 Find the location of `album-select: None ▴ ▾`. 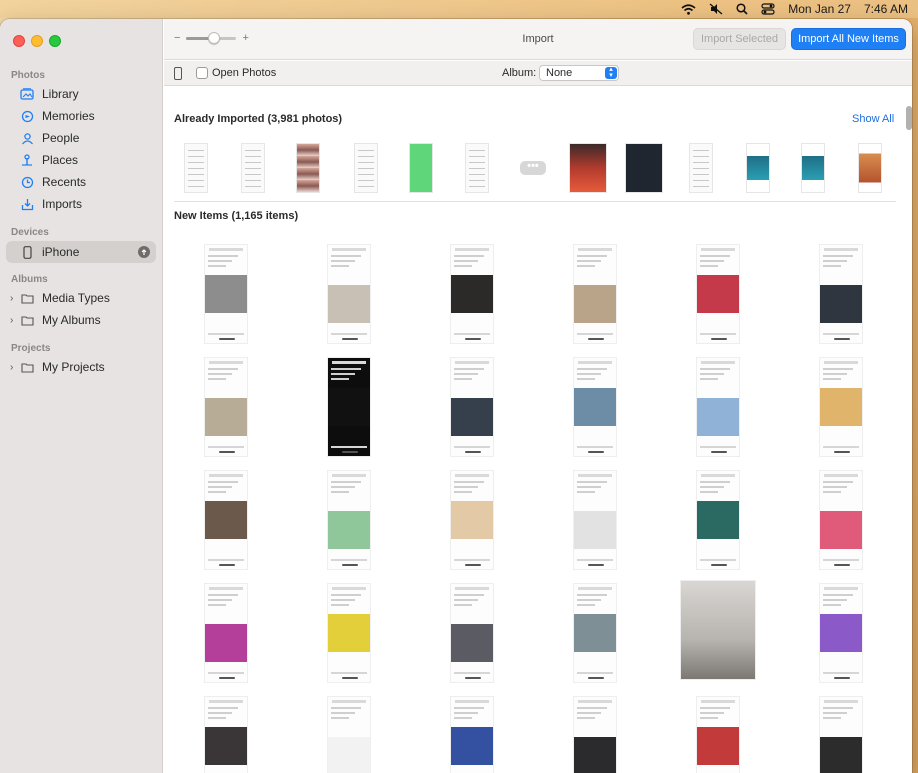

album-select: None ▴ ▾ is located at coordinates (579, 73).